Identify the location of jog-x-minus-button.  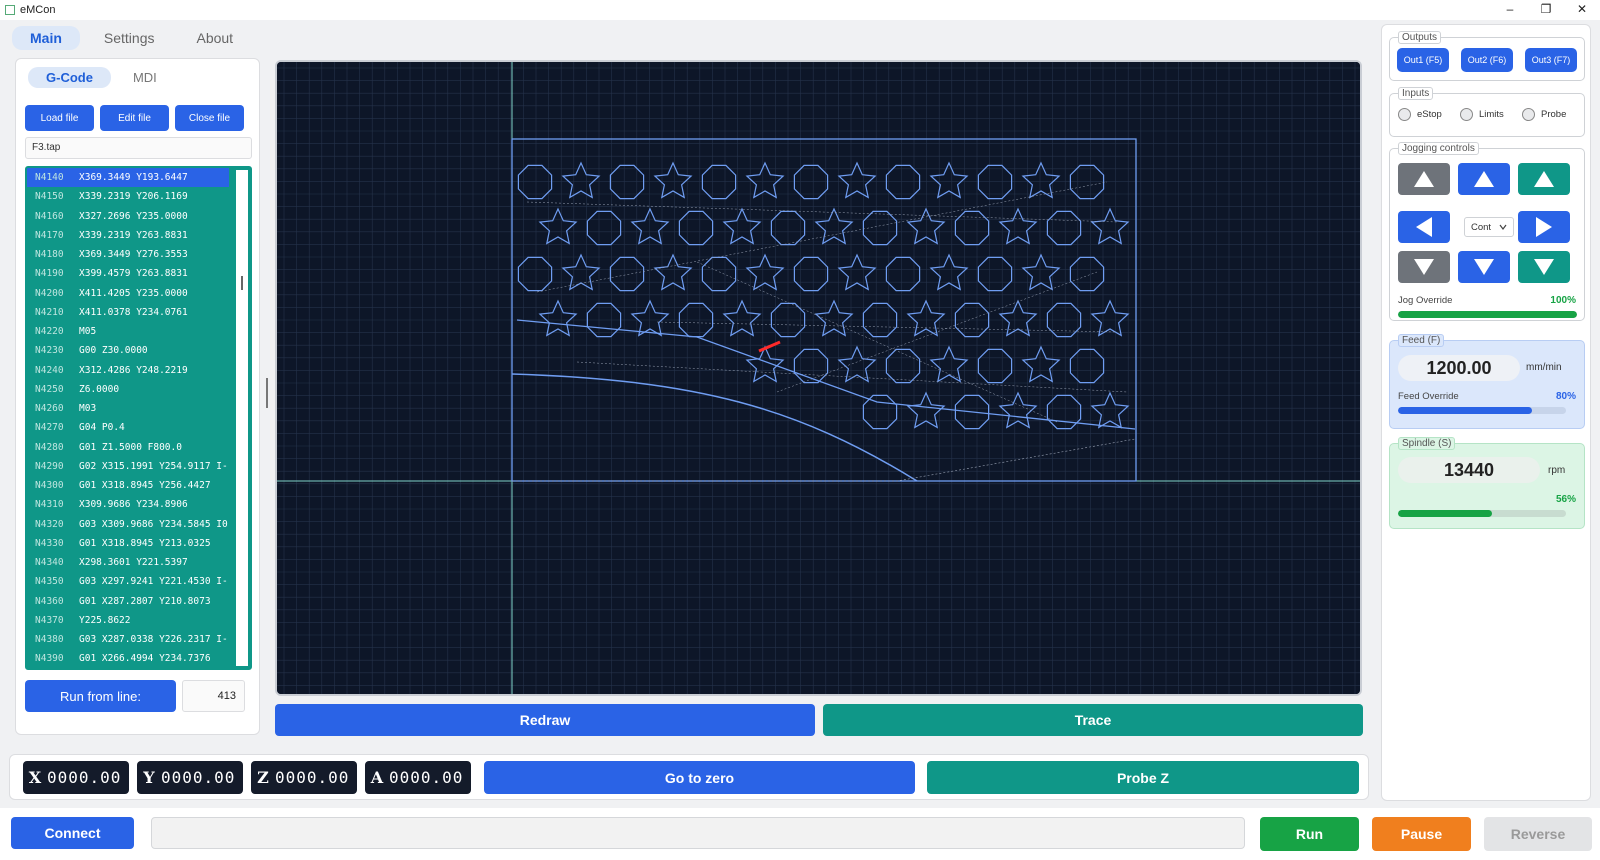
(1424, 227).